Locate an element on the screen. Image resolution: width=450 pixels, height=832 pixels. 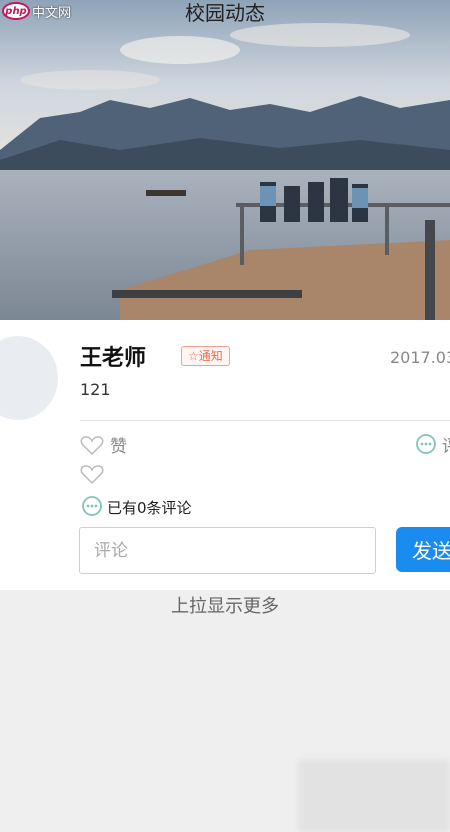
avatar is located at coordinates (29, 378).